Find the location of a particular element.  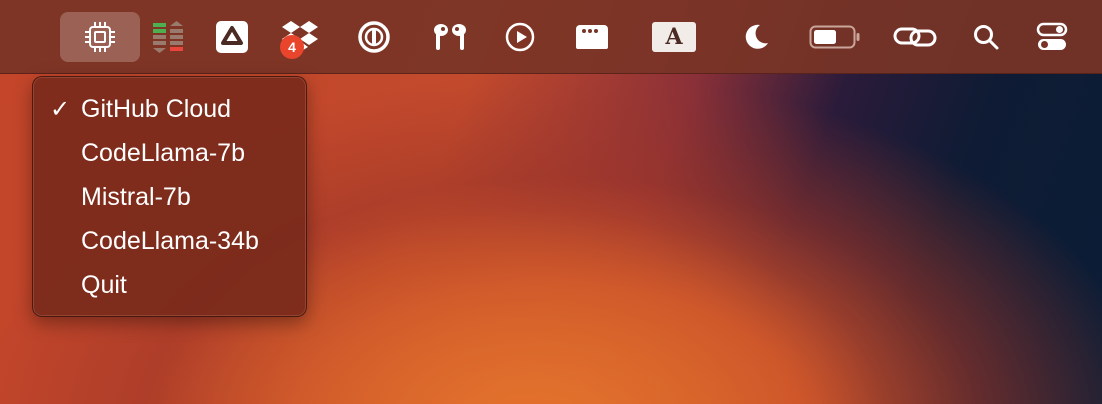

menubar-item-spotlight is located at coordinates (986, 37).